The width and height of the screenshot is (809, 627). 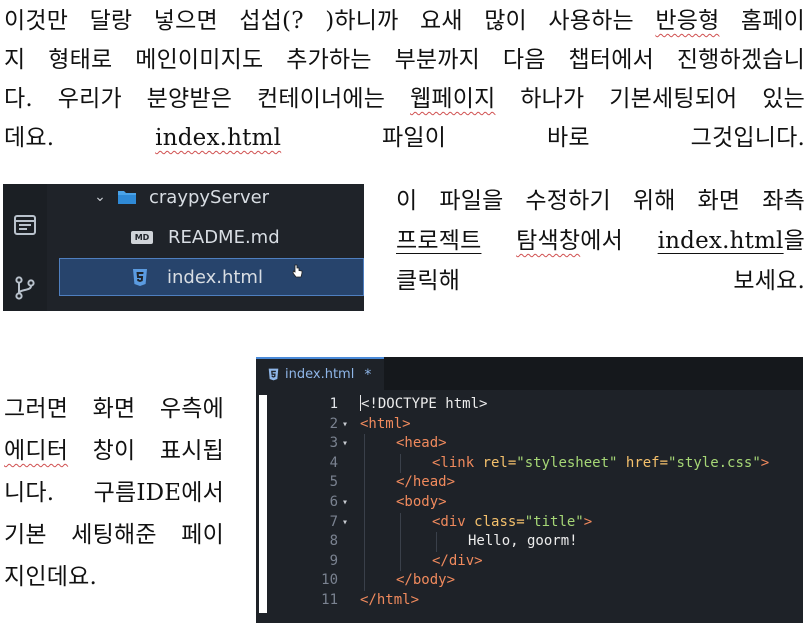 What do you see at coordinates (794, 241) in the screenshot?
I see `text-run: 을` at bounding box center [794, 241].